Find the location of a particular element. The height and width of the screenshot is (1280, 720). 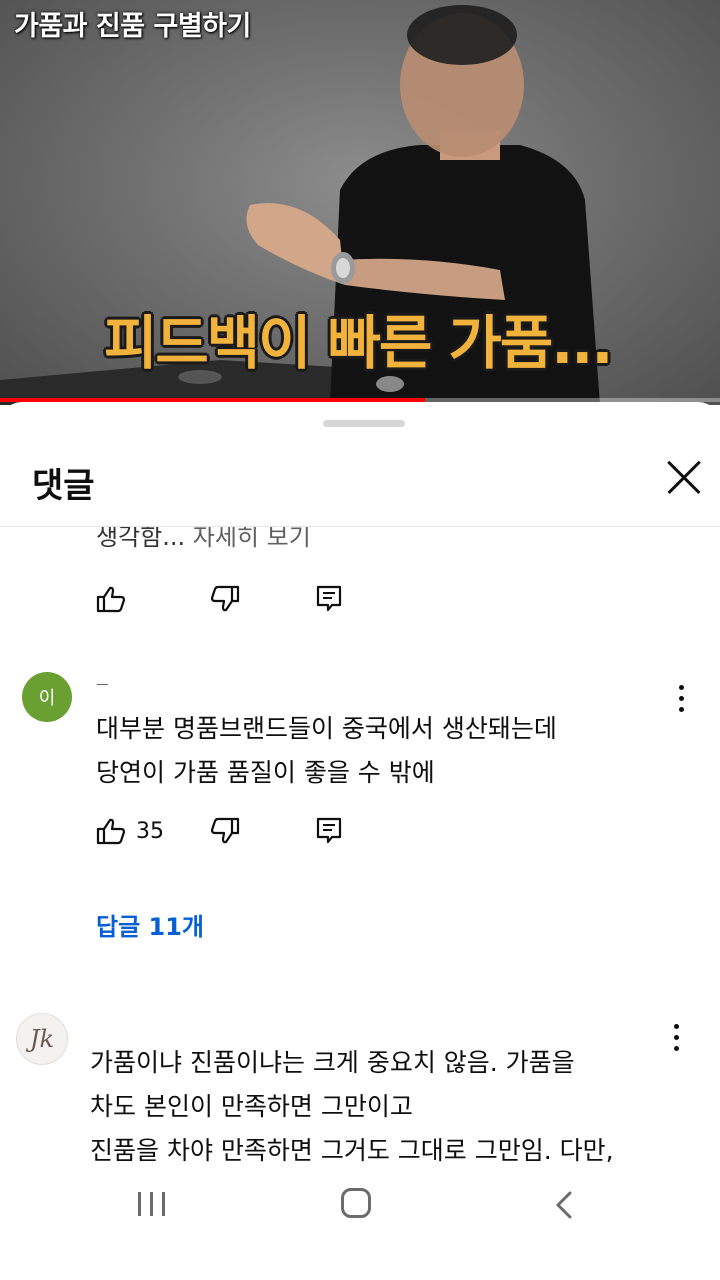

replies-button: 답글 11개 is located at coordinates (150, 924).